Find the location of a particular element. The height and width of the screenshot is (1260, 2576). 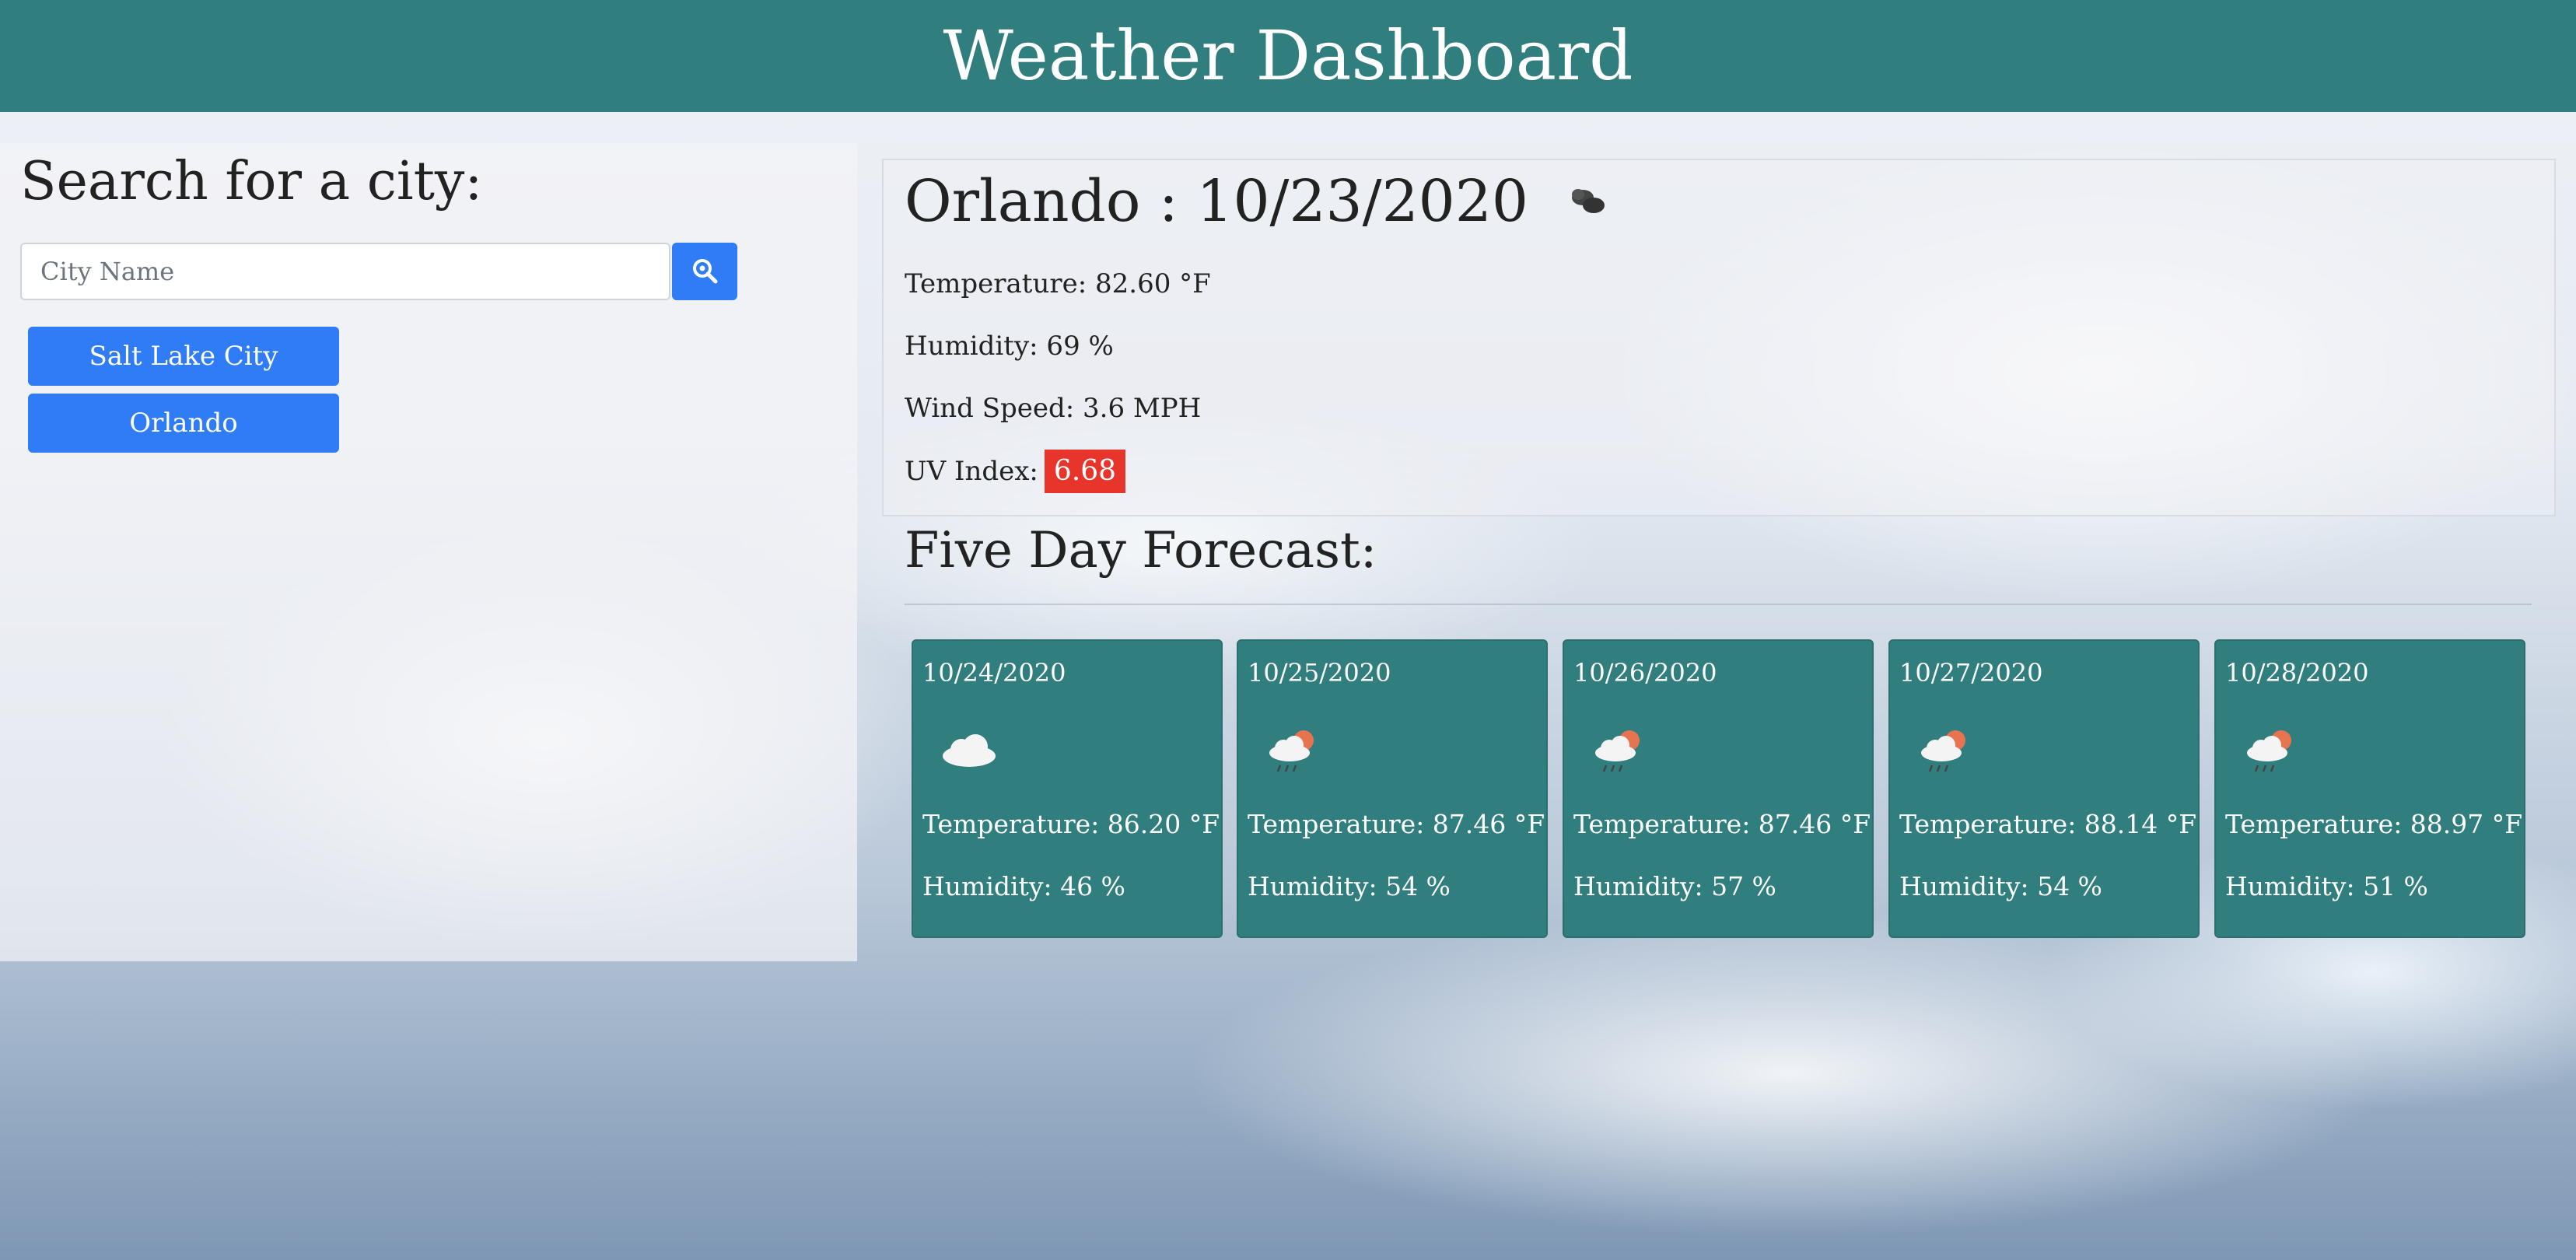

history-button-salt-lake-city: Salt Lake City is located at coordinates (184, 357).